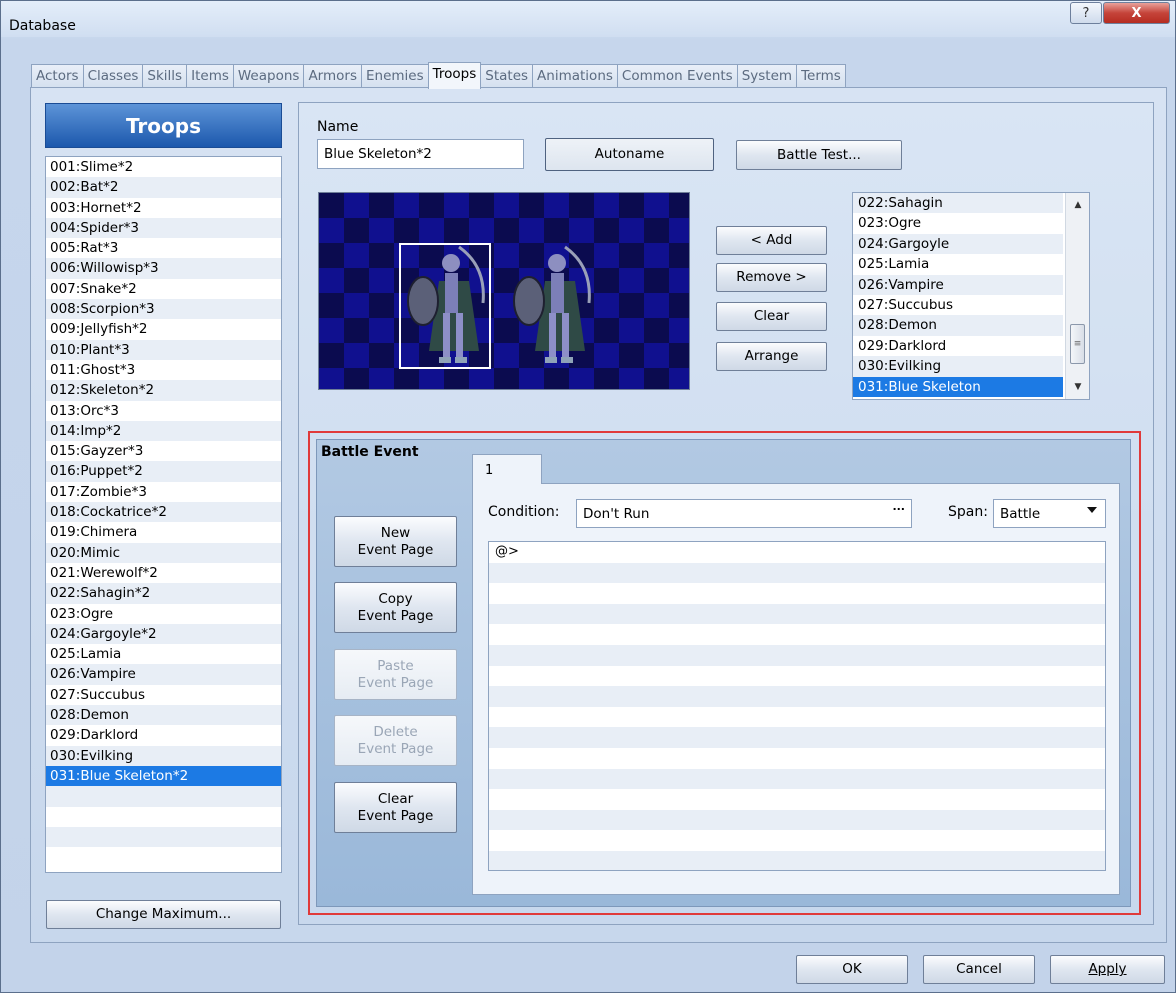  What do you see at coordinates (958, 284) in the screenshot?
I see `enemy-list-item: 026:Vampire` at bounding box center [958, 284].